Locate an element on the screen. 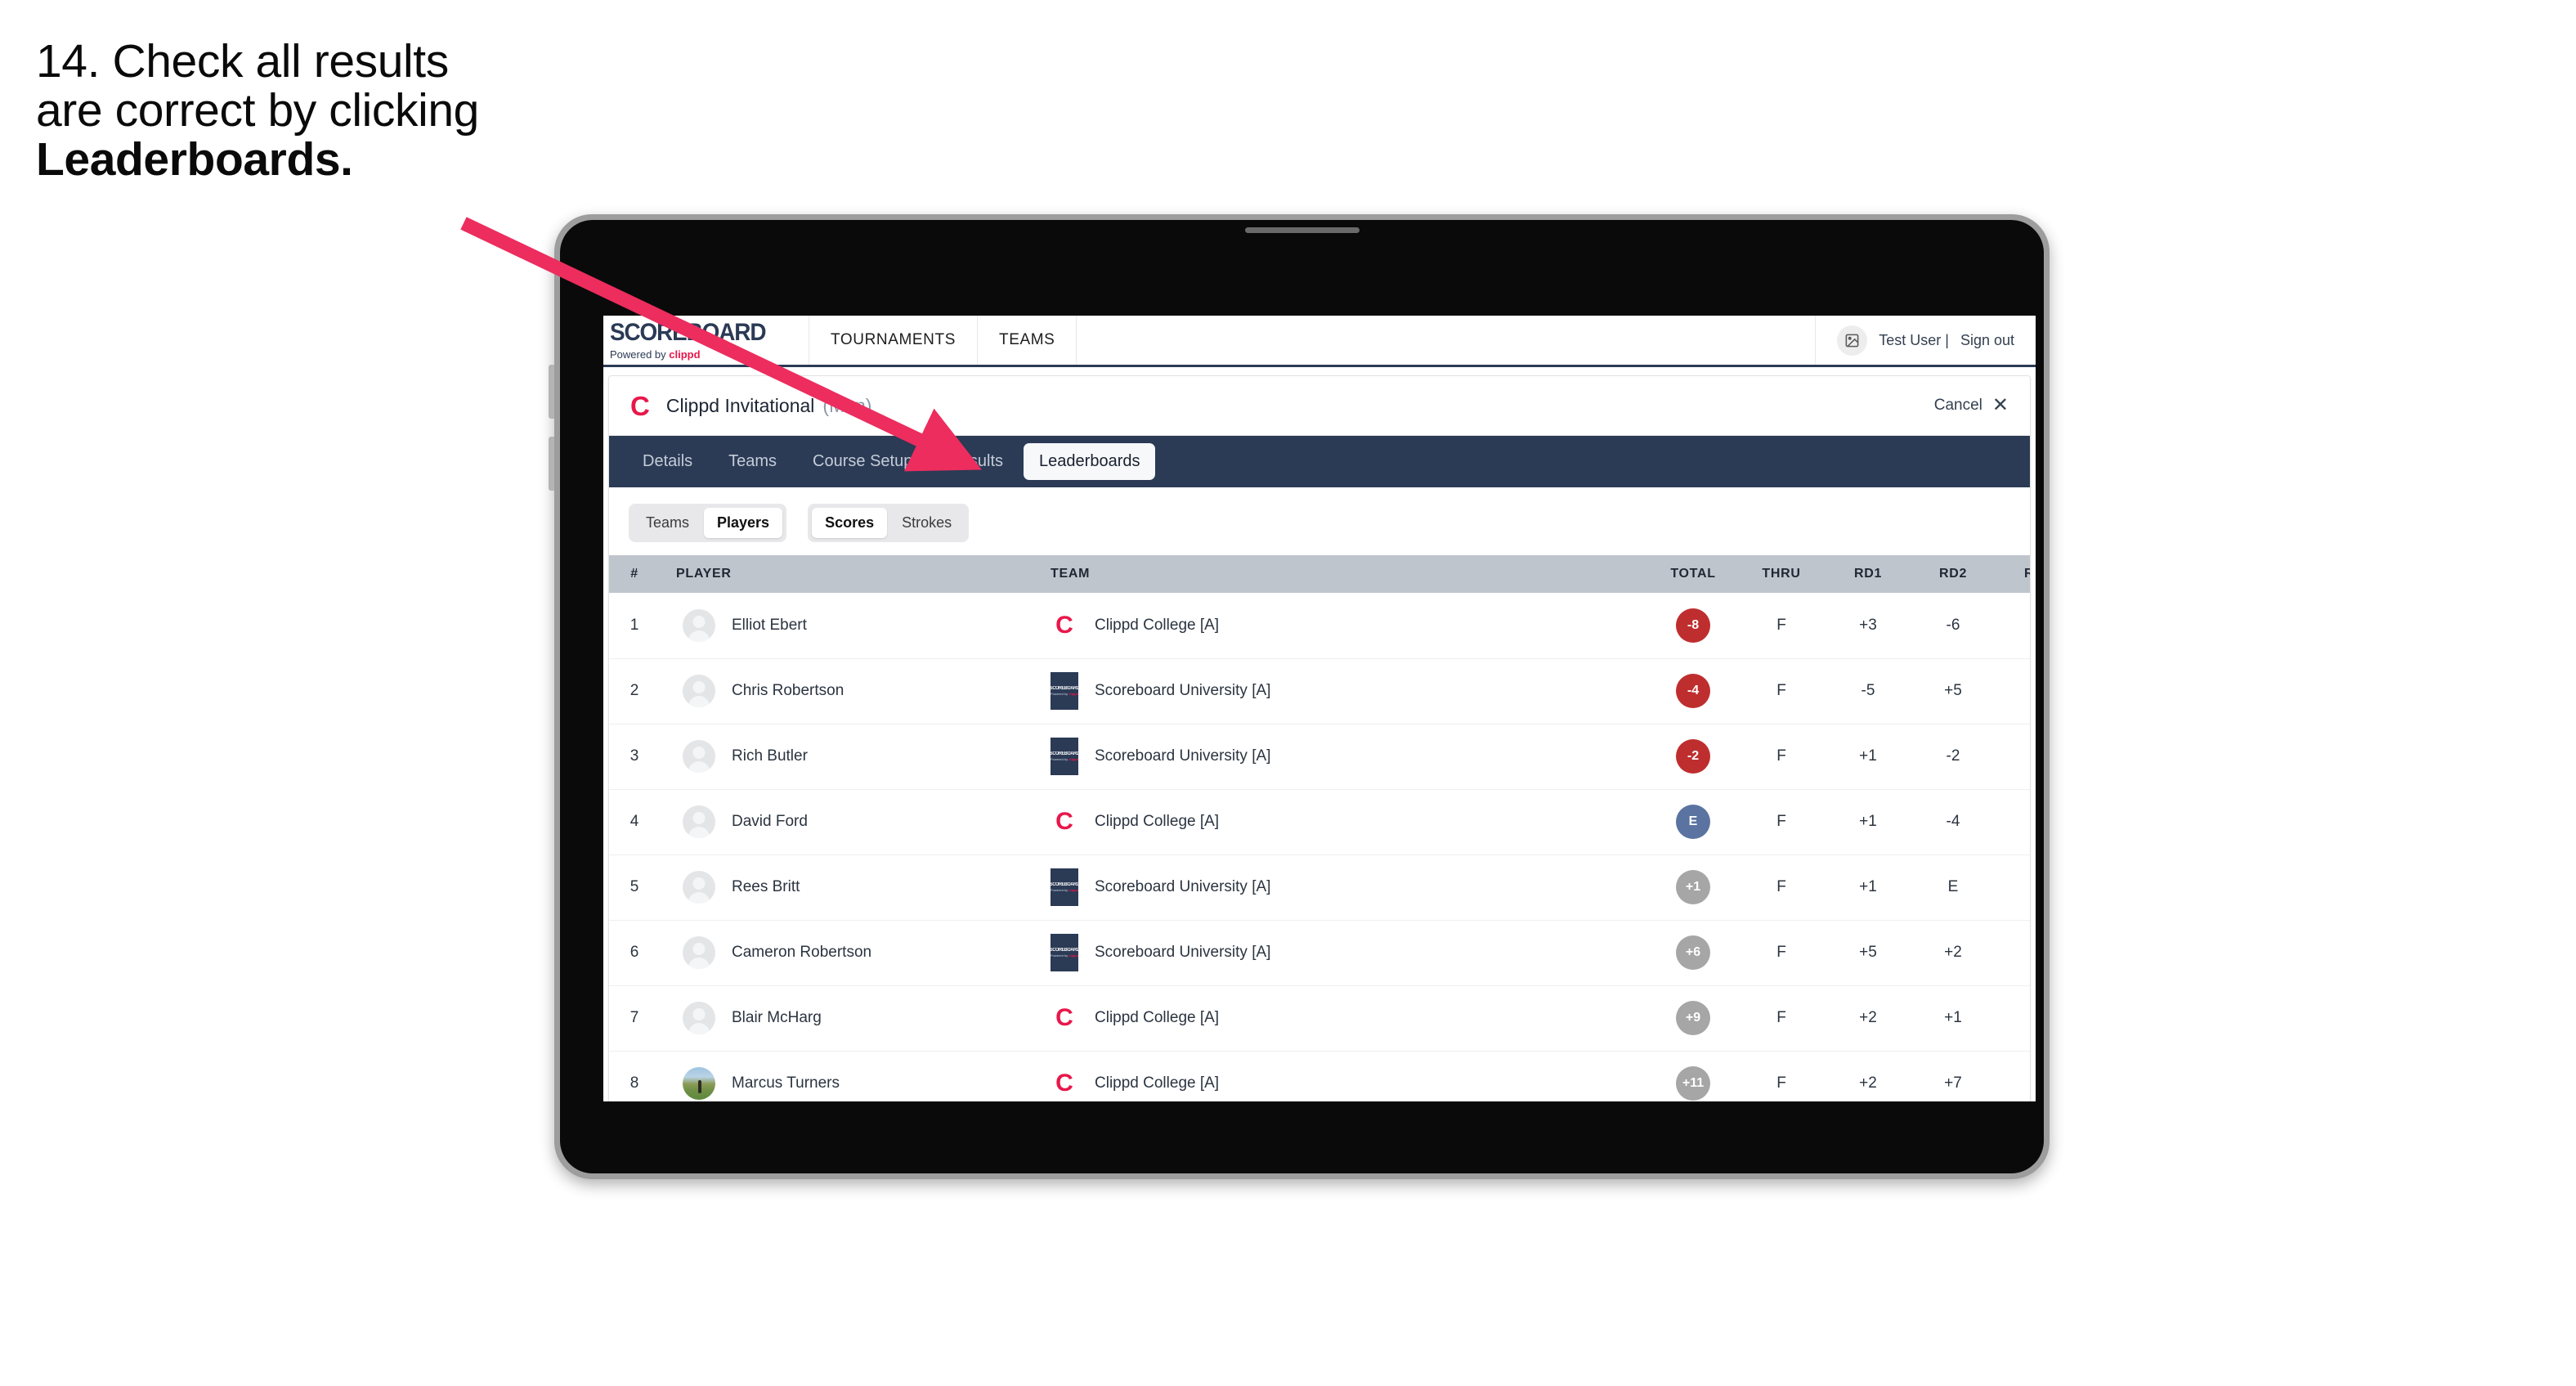  powered-by-prefix: Powered by is located at coordinates (640, 354).